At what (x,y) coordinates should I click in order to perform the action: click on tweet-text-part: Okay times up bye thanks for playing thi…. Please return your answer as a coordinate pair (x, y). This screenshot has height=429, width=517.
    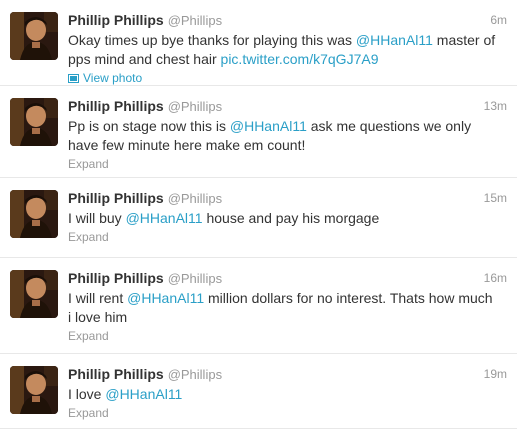
    Looking at the image, I should click on (212, 40).